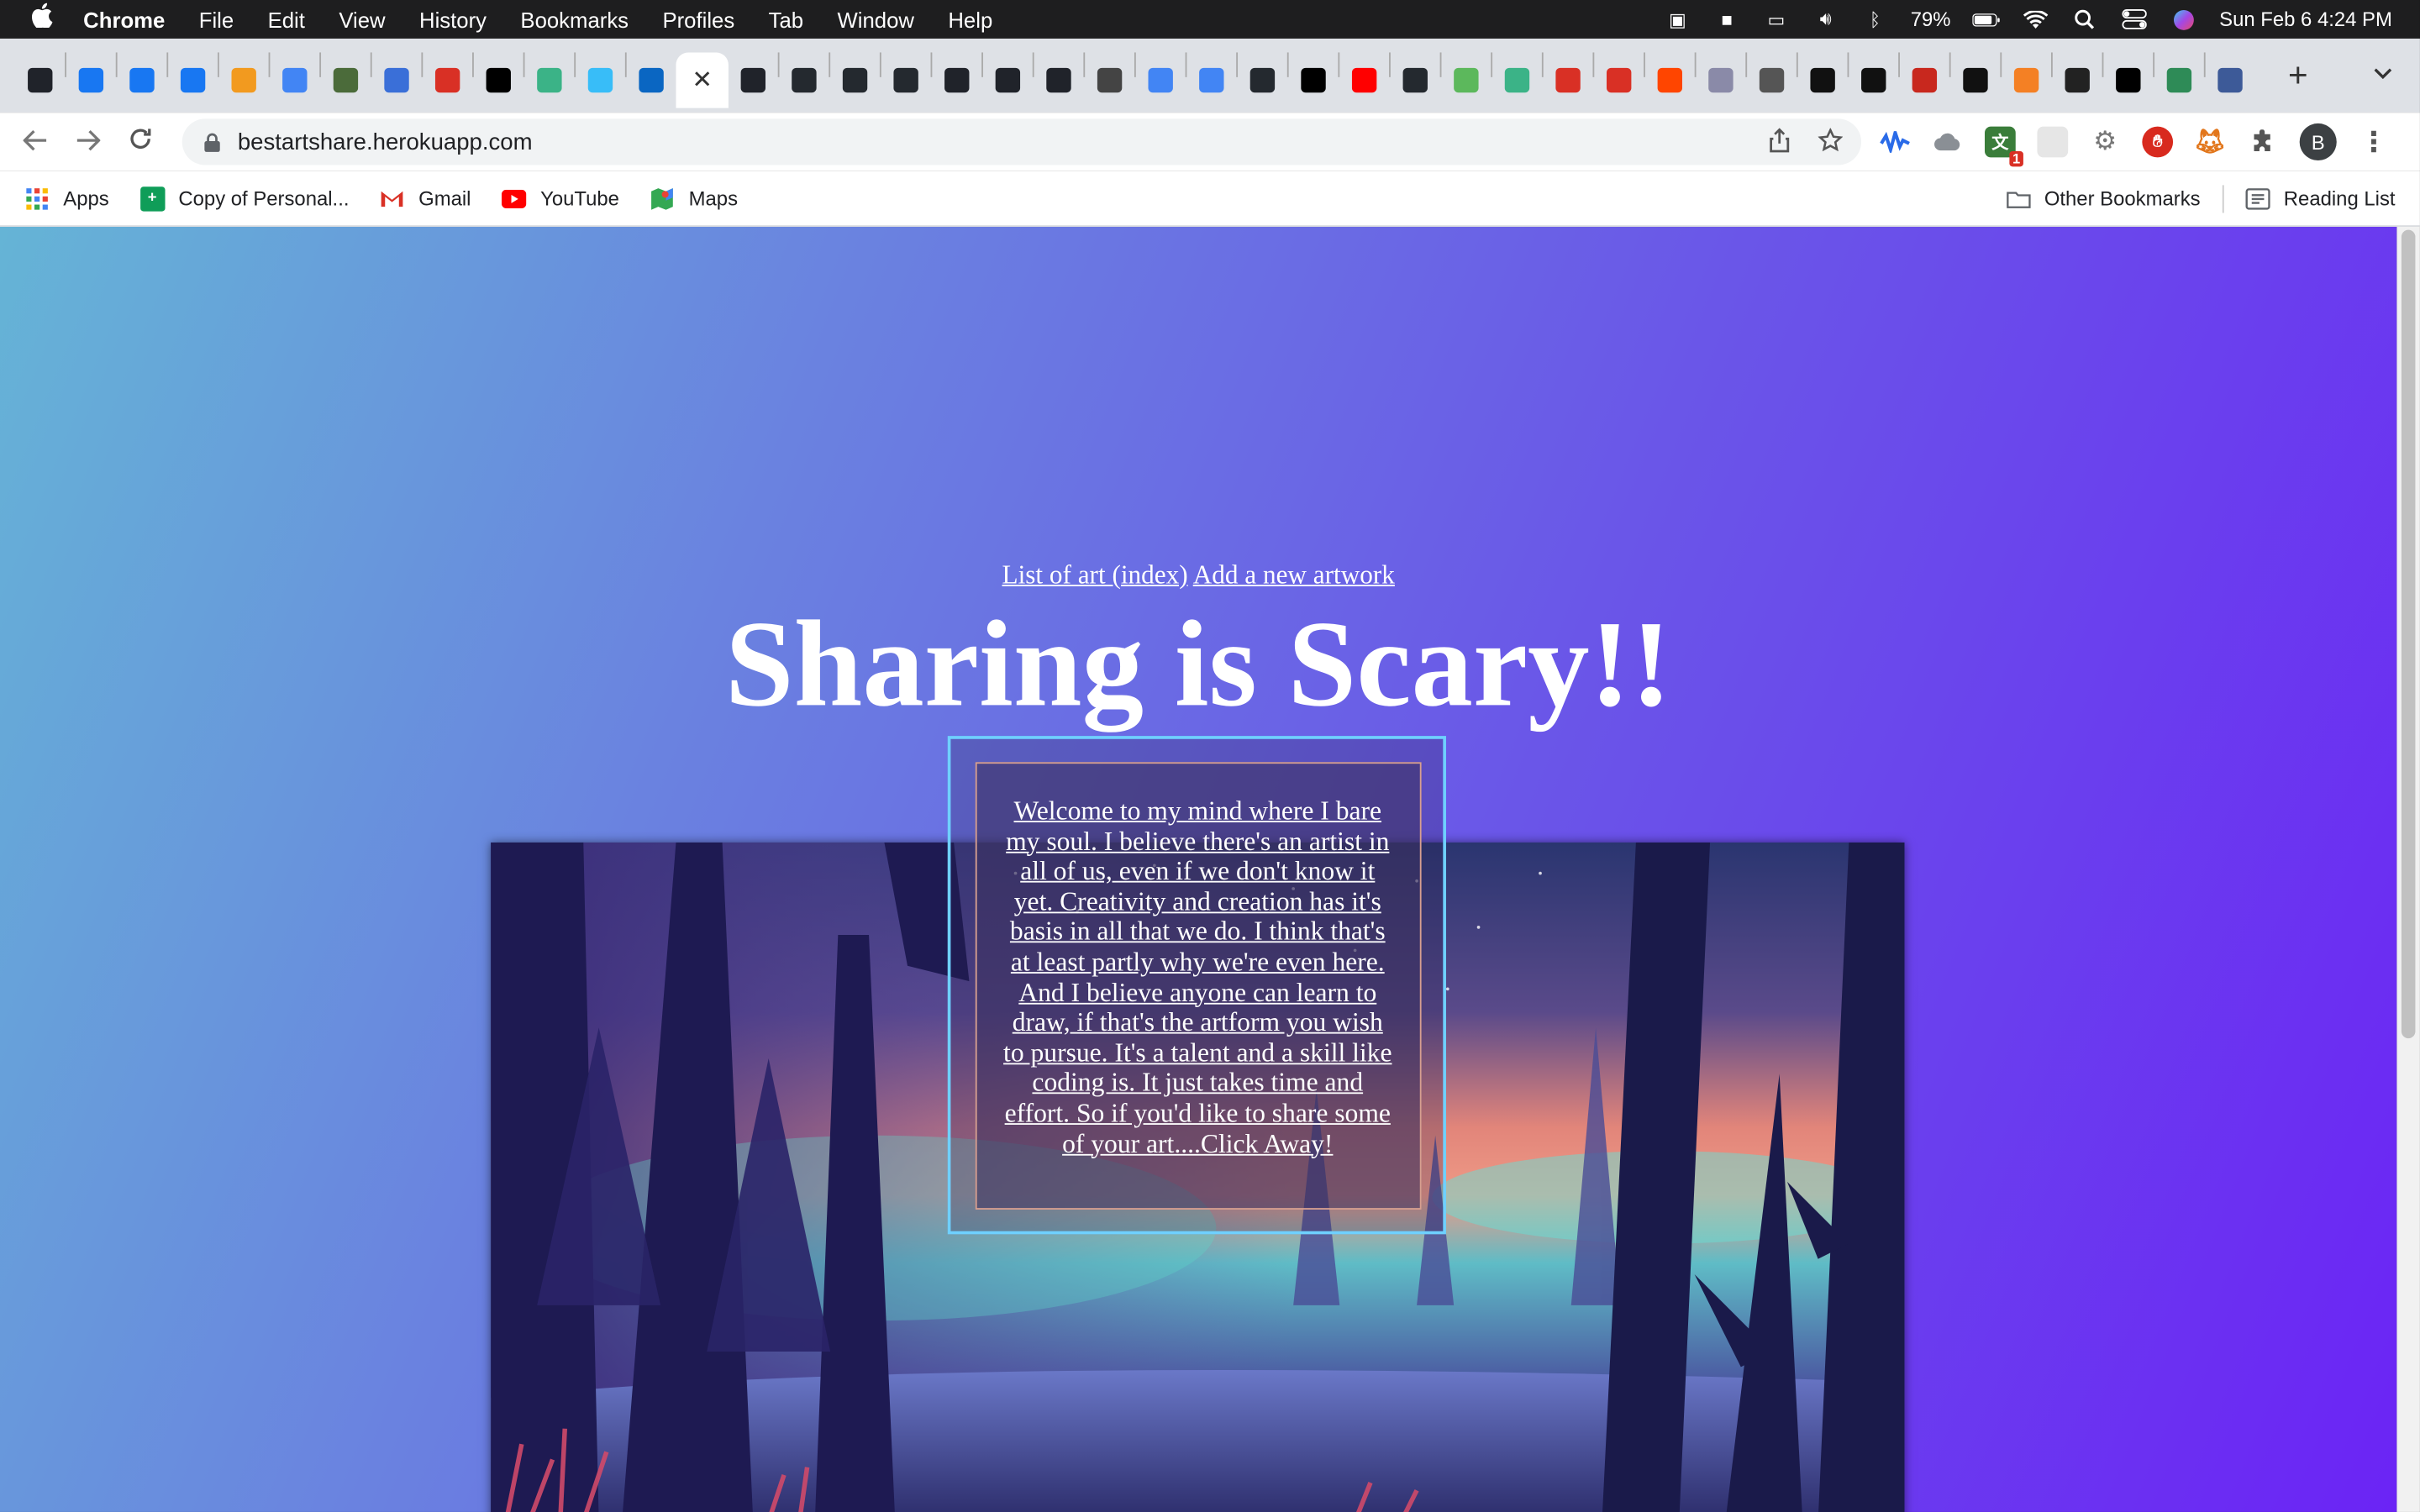 The image size is (2420, 1512). Describe the element at coordinates (286, 19) in the screenshot. I see `menu-edit: Edit` at that location.